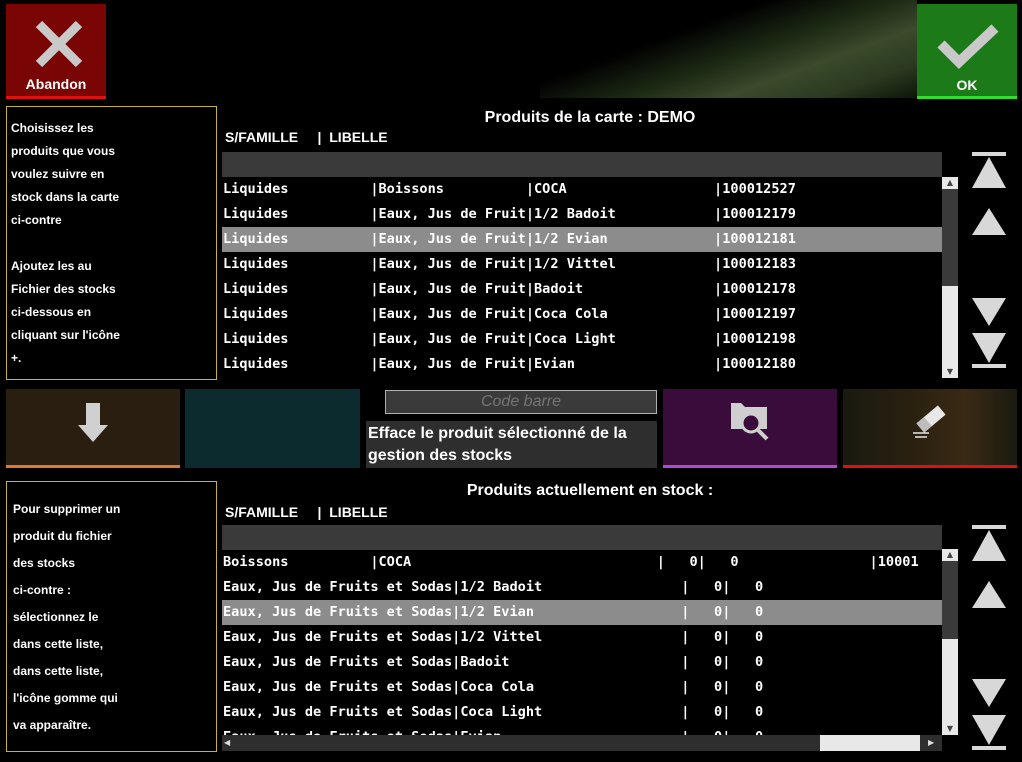 The height and width of the screenshot is (762, 1022). I want to click on carte-prev-icon, so click(989, 223).